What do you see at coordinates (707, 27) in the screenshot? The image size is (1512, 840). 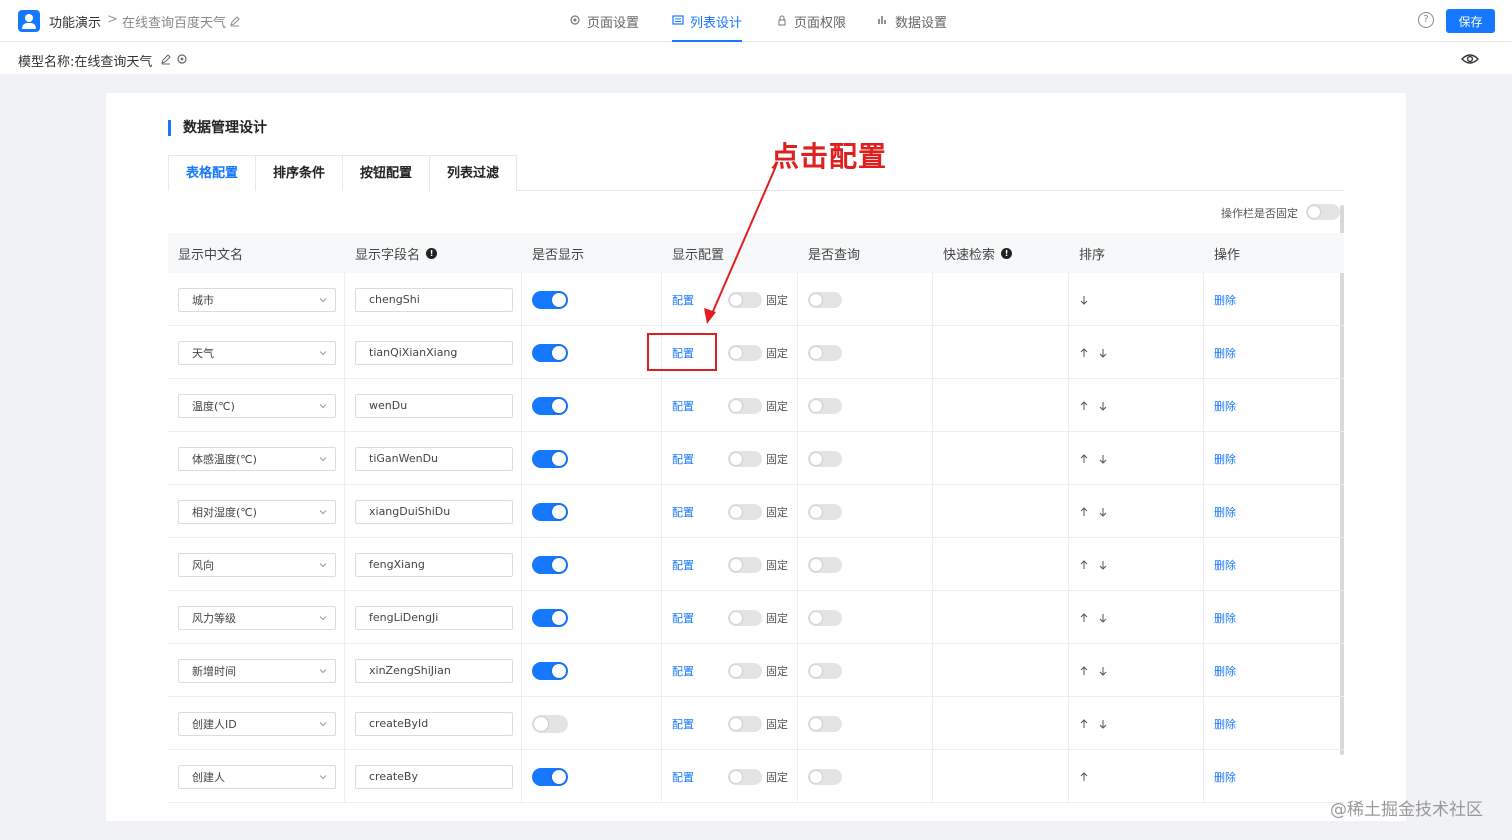 I see `tab-list-design: 列表设计` at bounding box center [707, 27].